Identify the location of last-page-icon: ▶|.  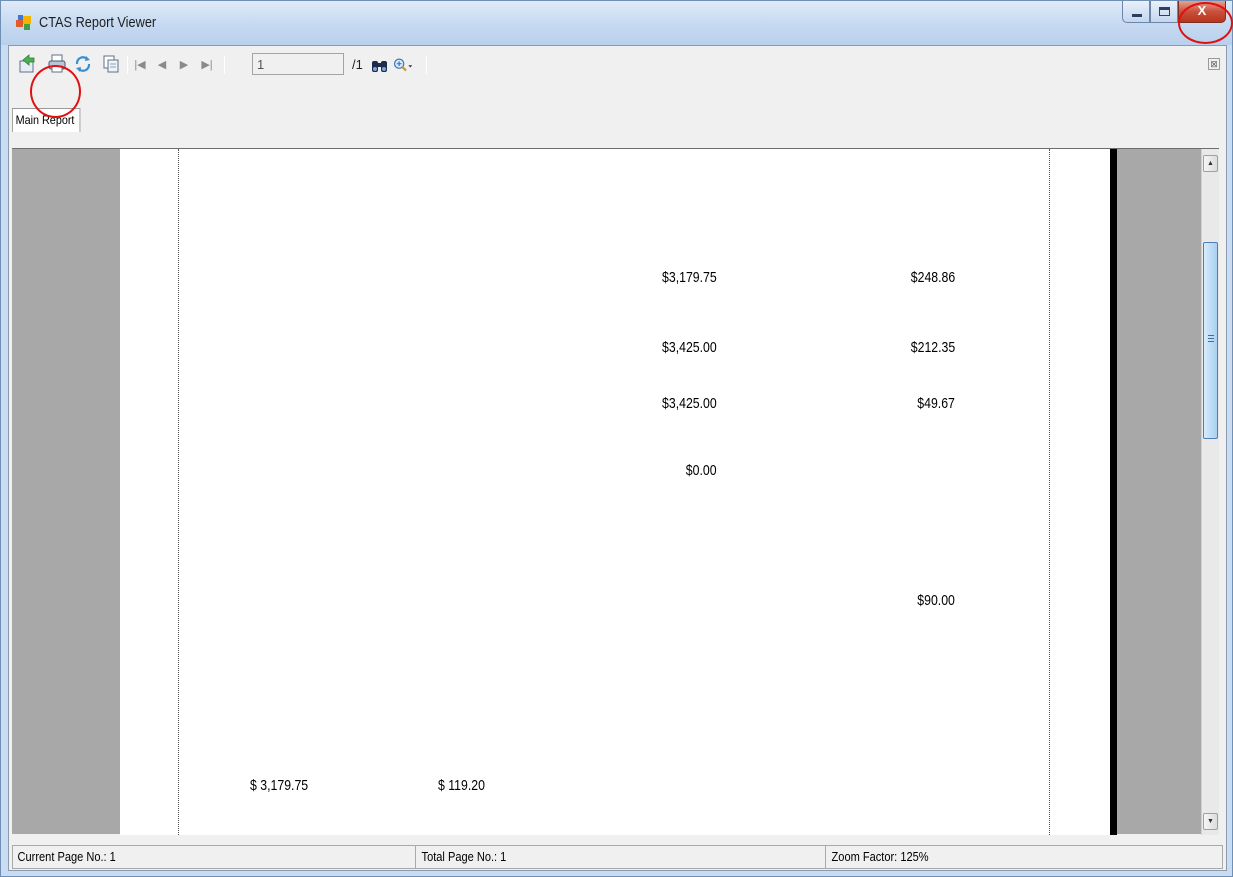
(207, 65).